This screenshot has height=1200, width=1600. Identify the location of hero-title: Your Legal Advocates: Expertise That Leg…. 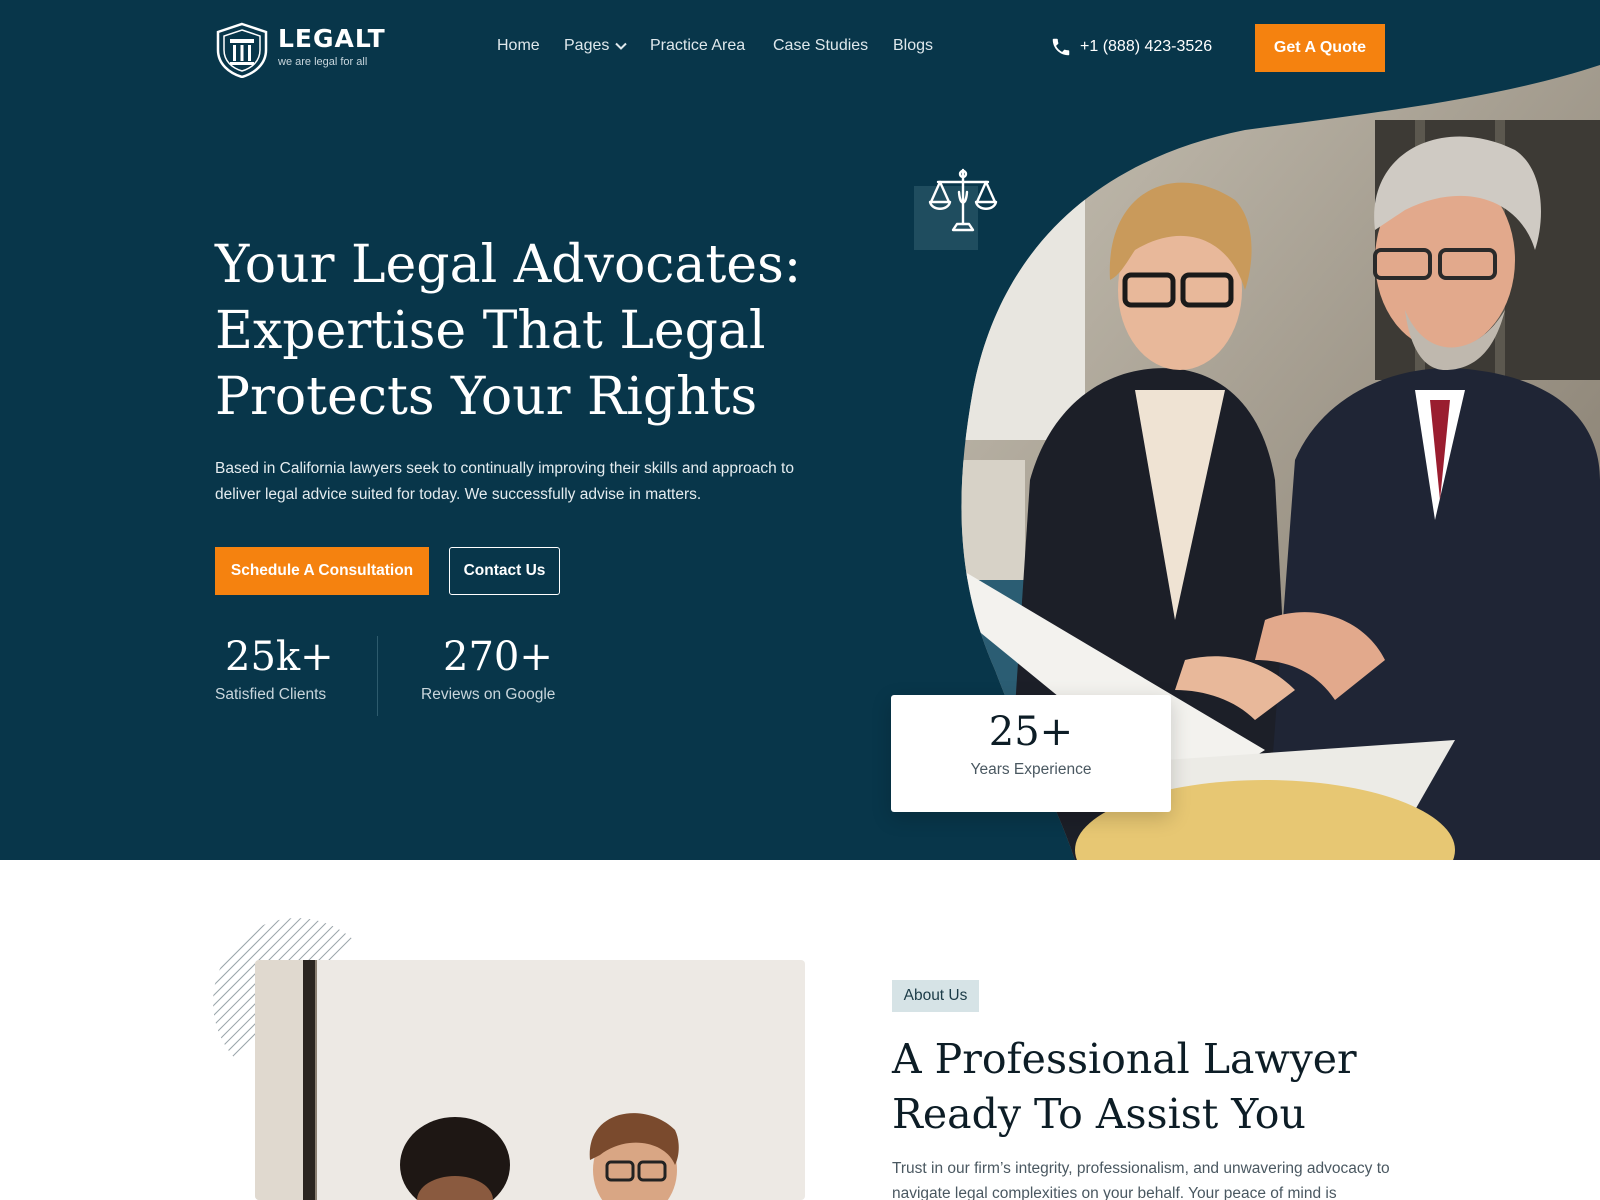
(508, 331).